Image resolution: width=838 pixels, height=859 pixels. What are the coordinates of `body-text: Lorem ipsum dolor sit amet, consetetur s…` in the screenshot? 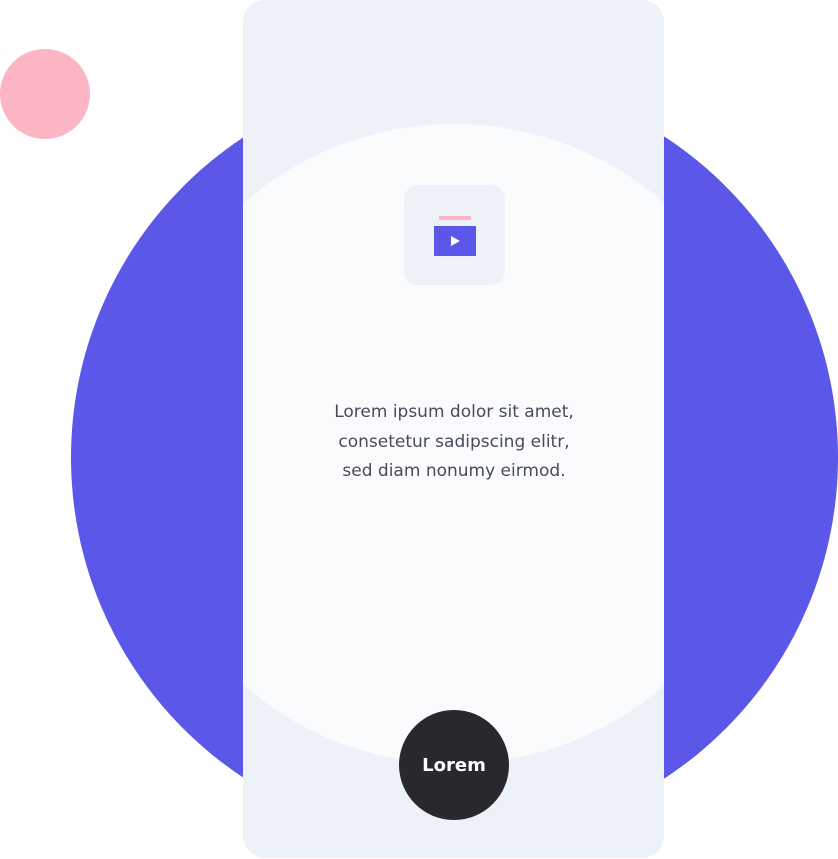 It's located at (454, 441).